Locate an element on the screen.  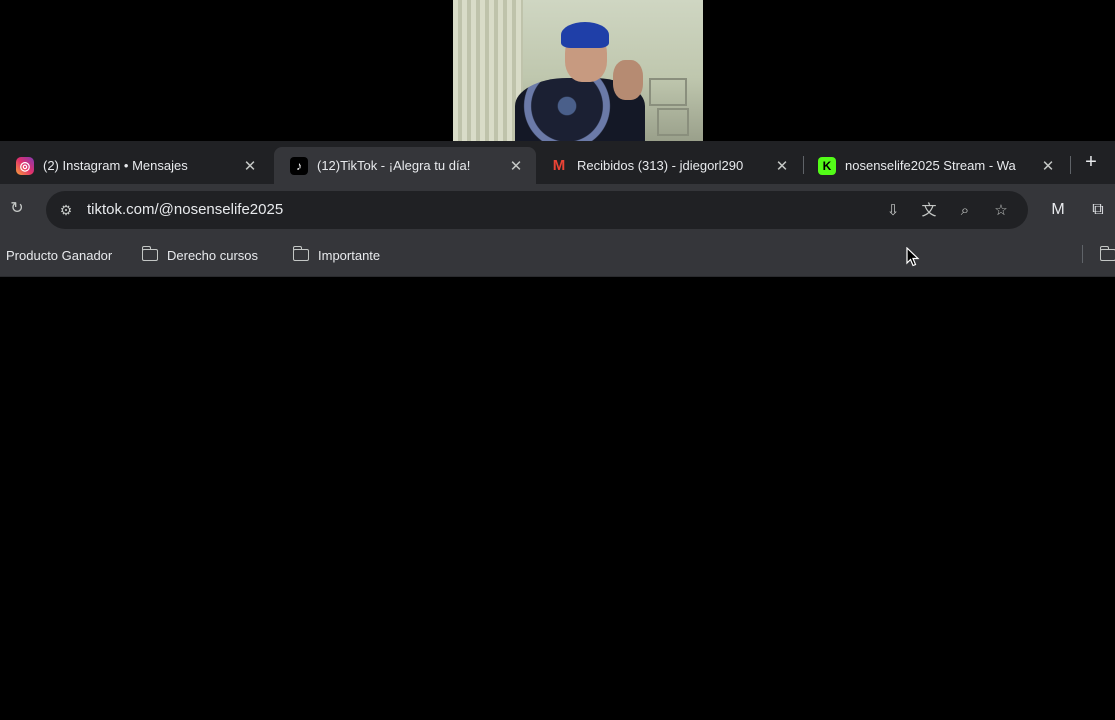
webcam-person-hand is located at coordinates (628, 80).